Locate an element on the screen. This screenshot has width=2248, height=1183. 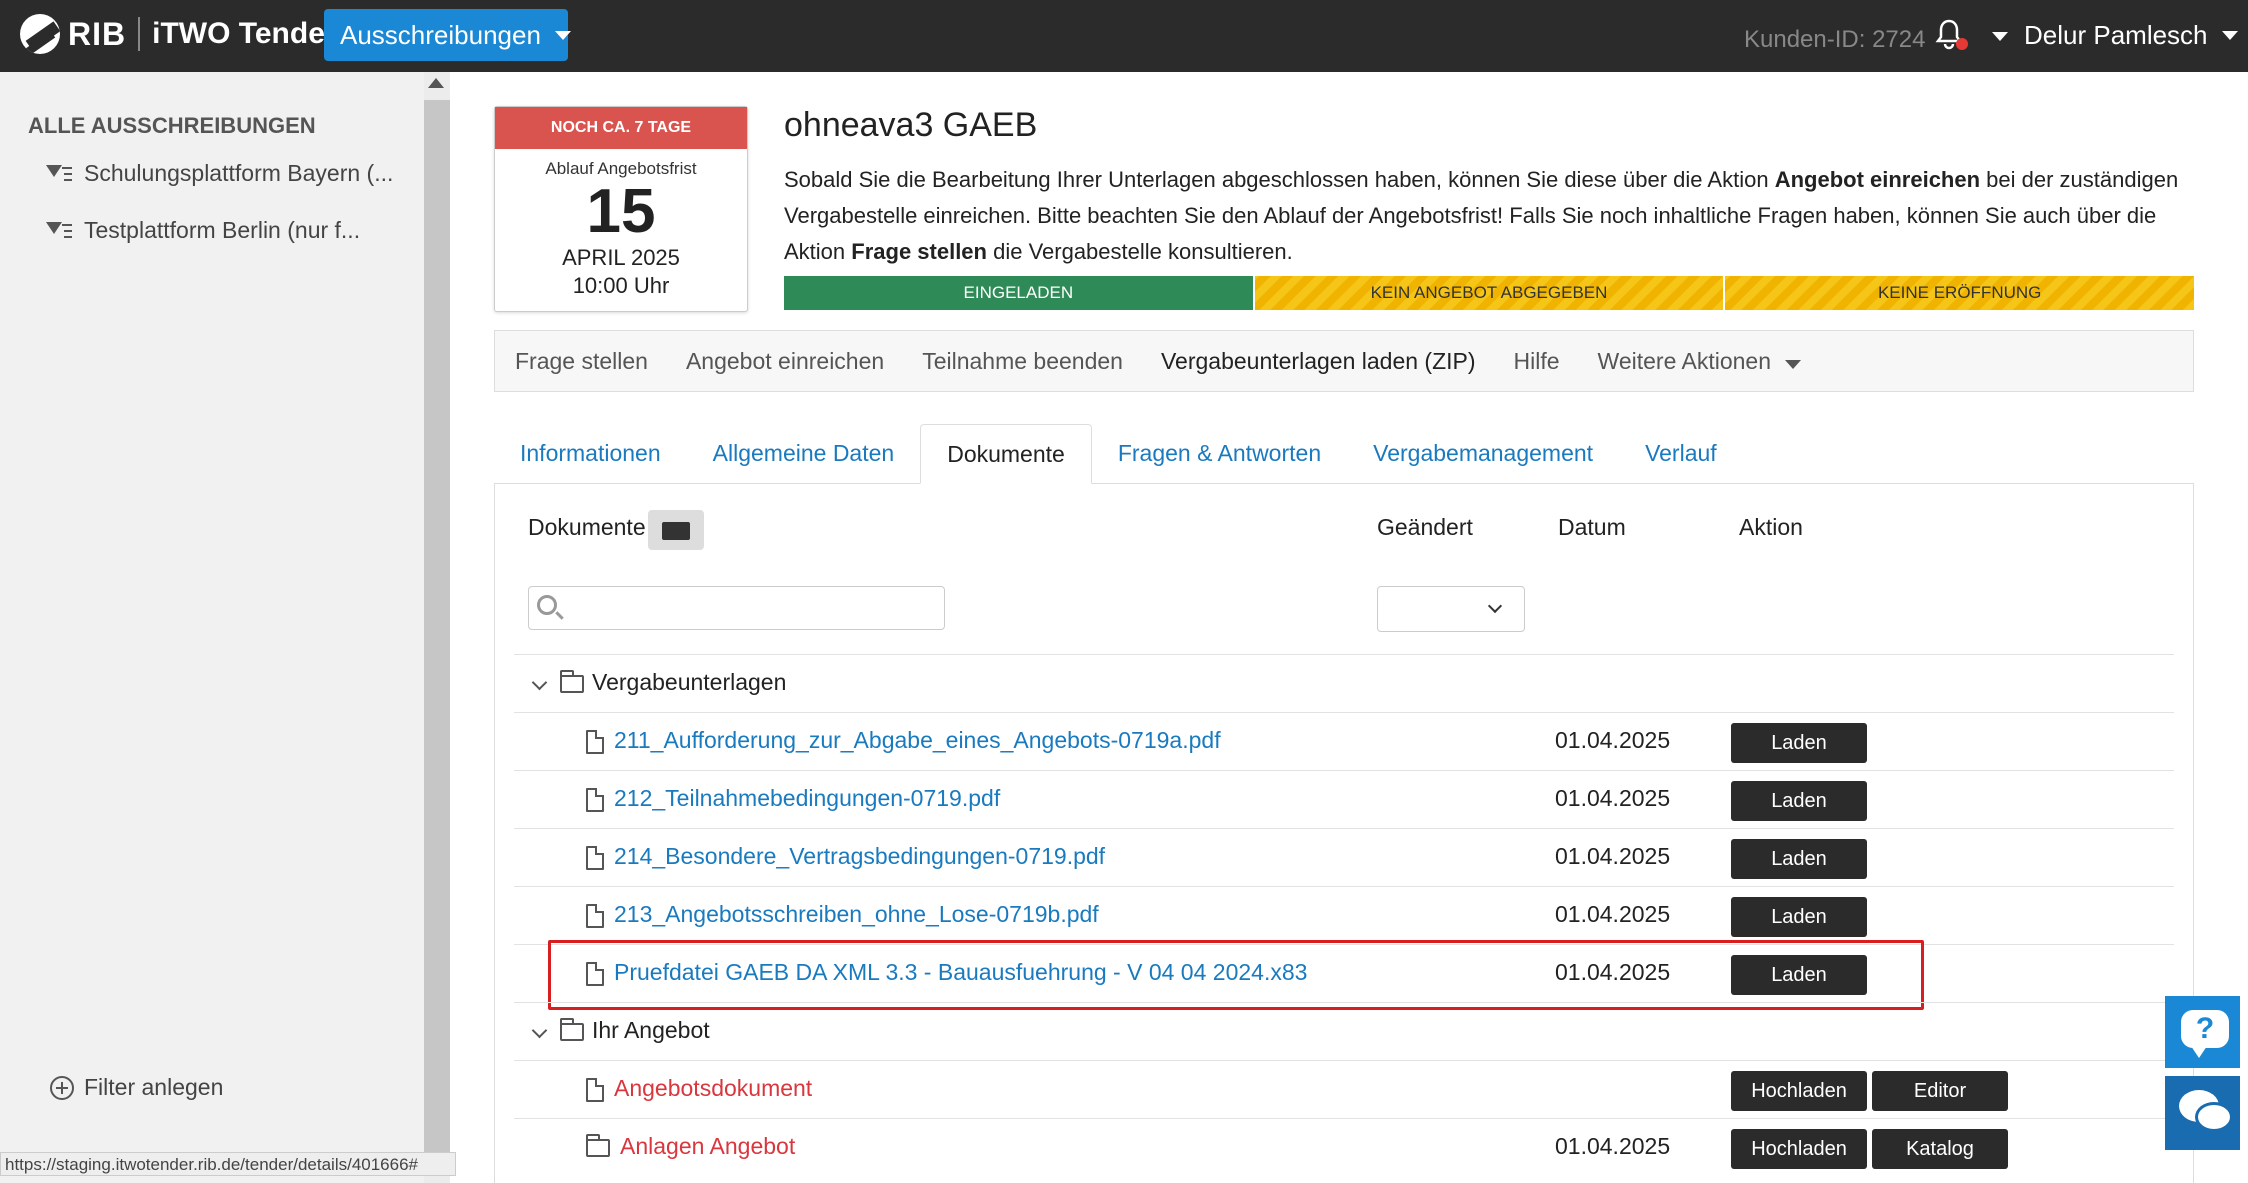
catalog-button: Katalog is located at coordinates (1940, 1149).